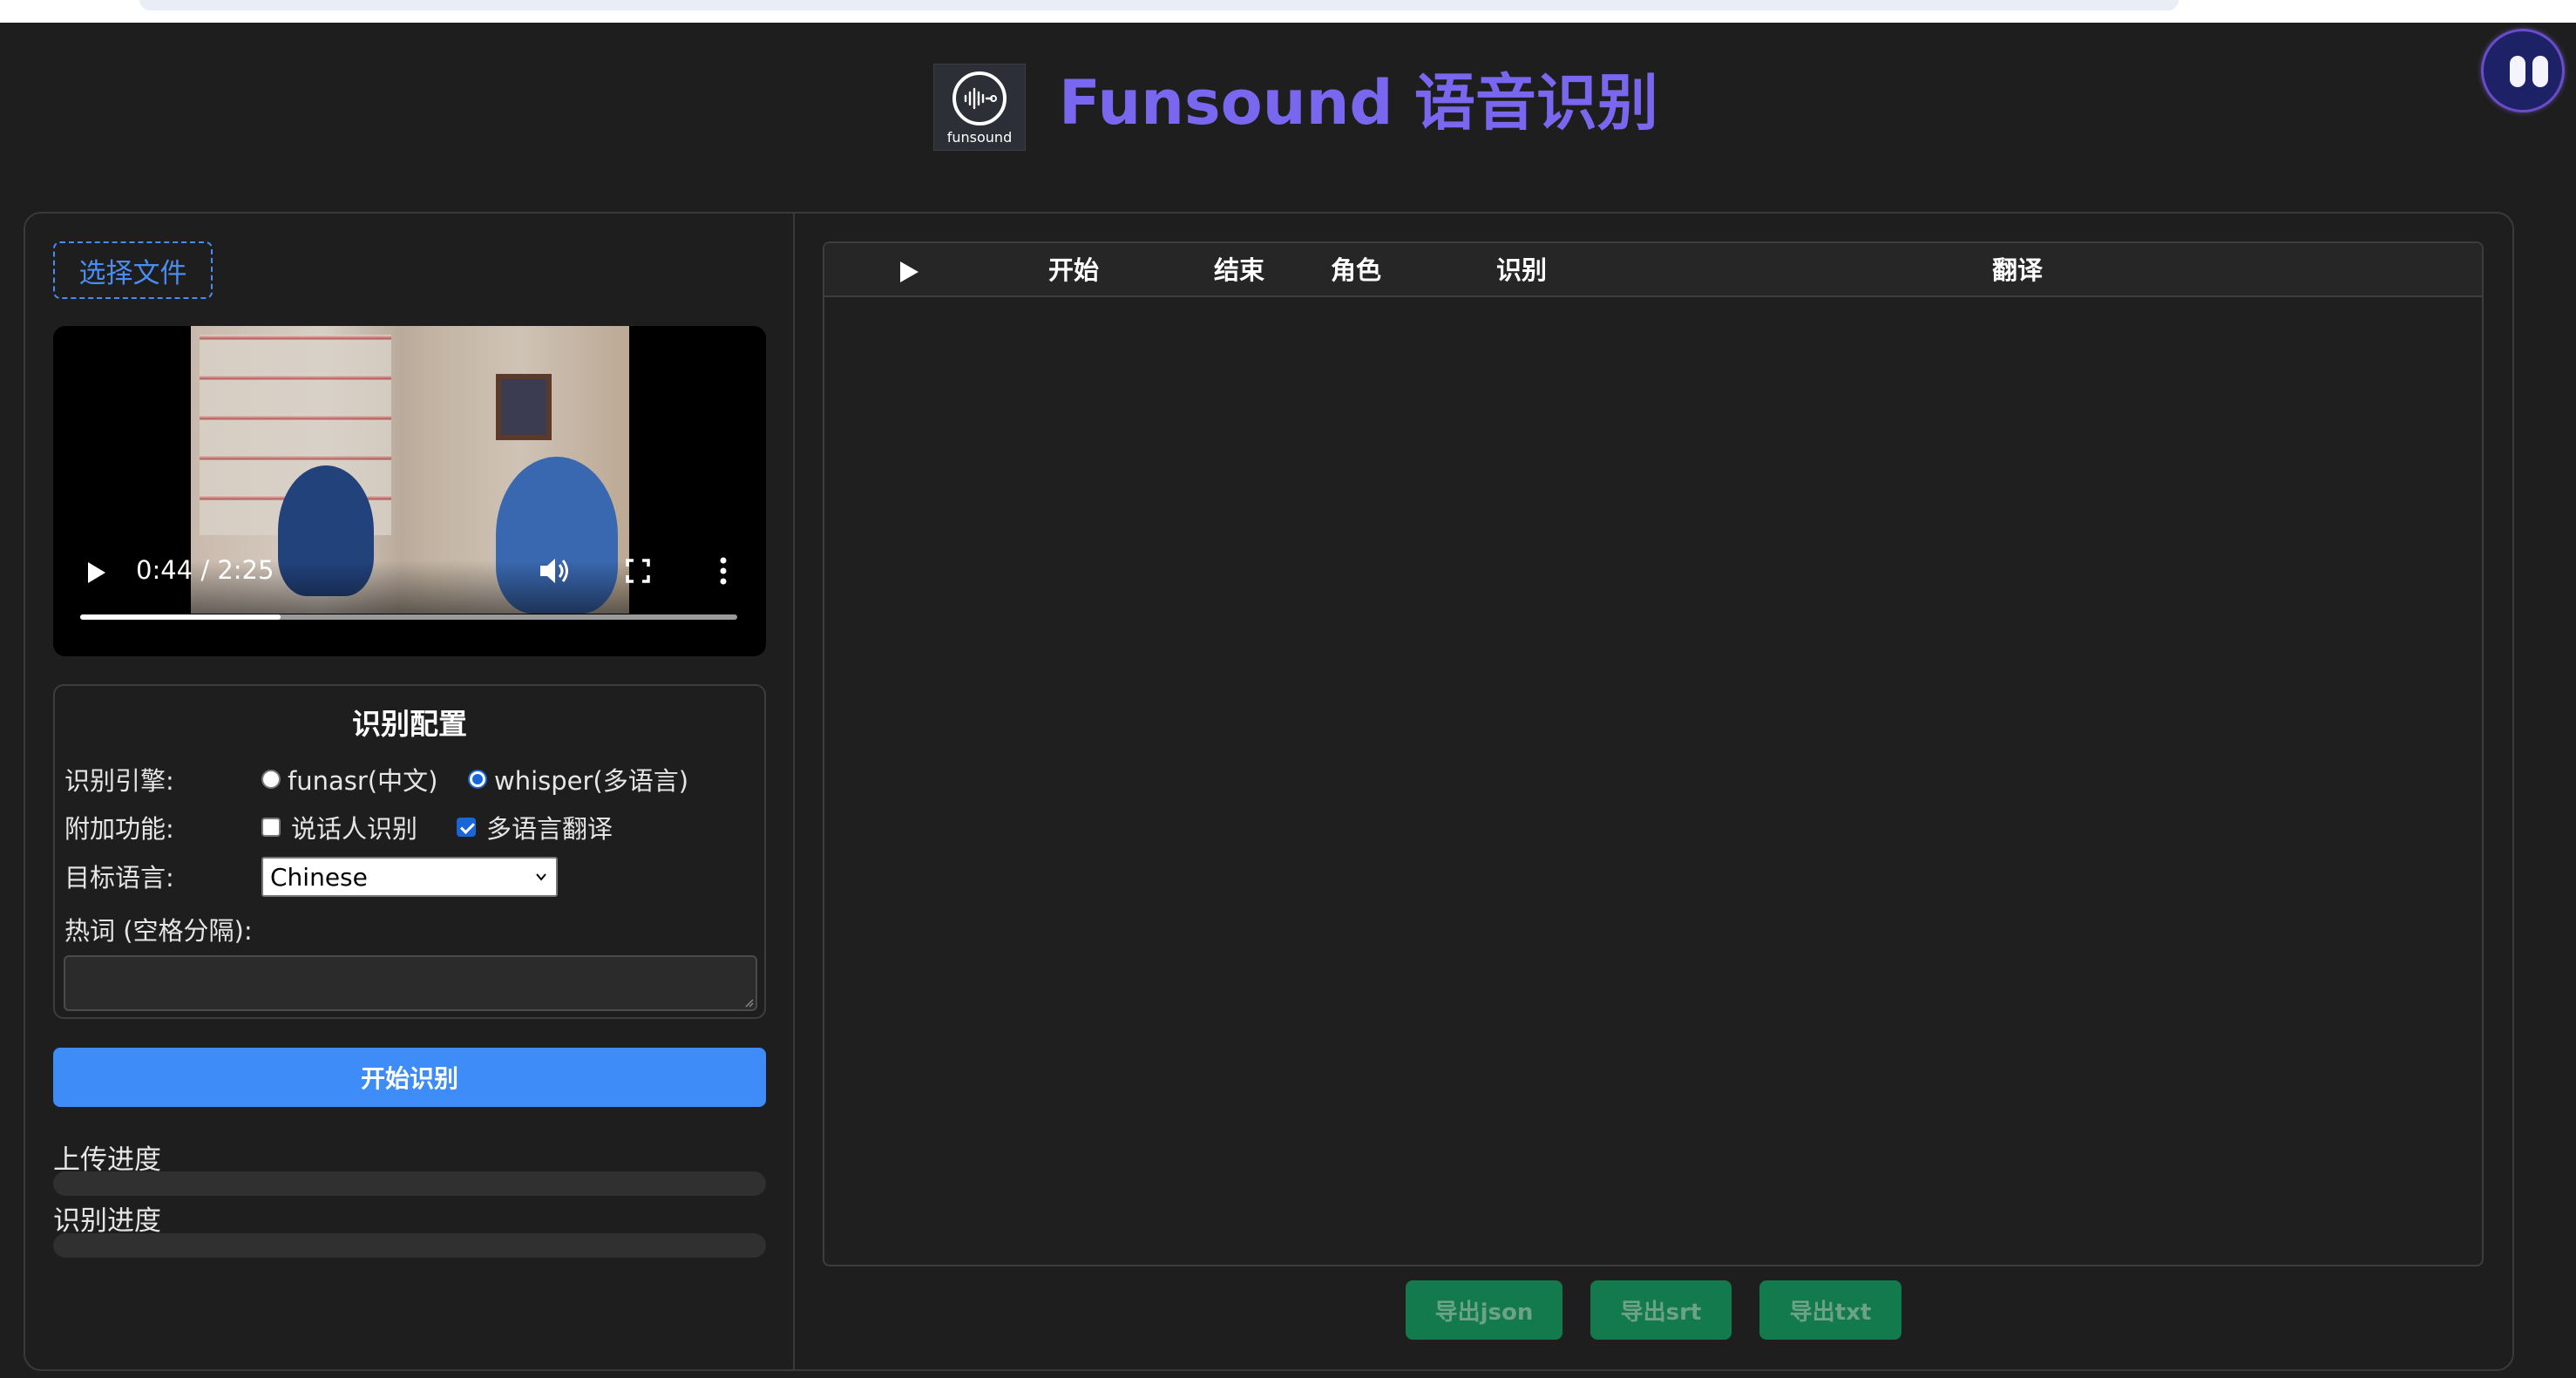 This screenshot has height=1378, width=2576. Describe the element at coordinates (339, 827) in the screenshot. I see `addon-speaker-diarization: 说话人识别` at that location.